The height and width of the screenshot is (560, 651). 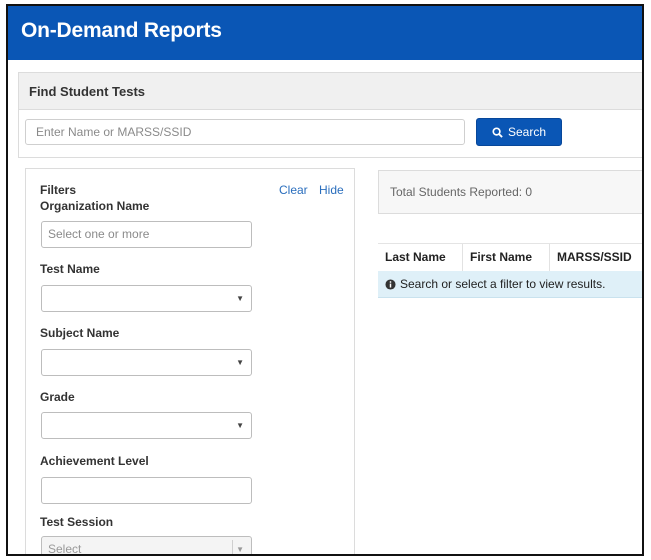 What do you see at coordinates (65, 549) in the screenshot?
I see `test-session-value: Select` at bounding box center [65, 549].